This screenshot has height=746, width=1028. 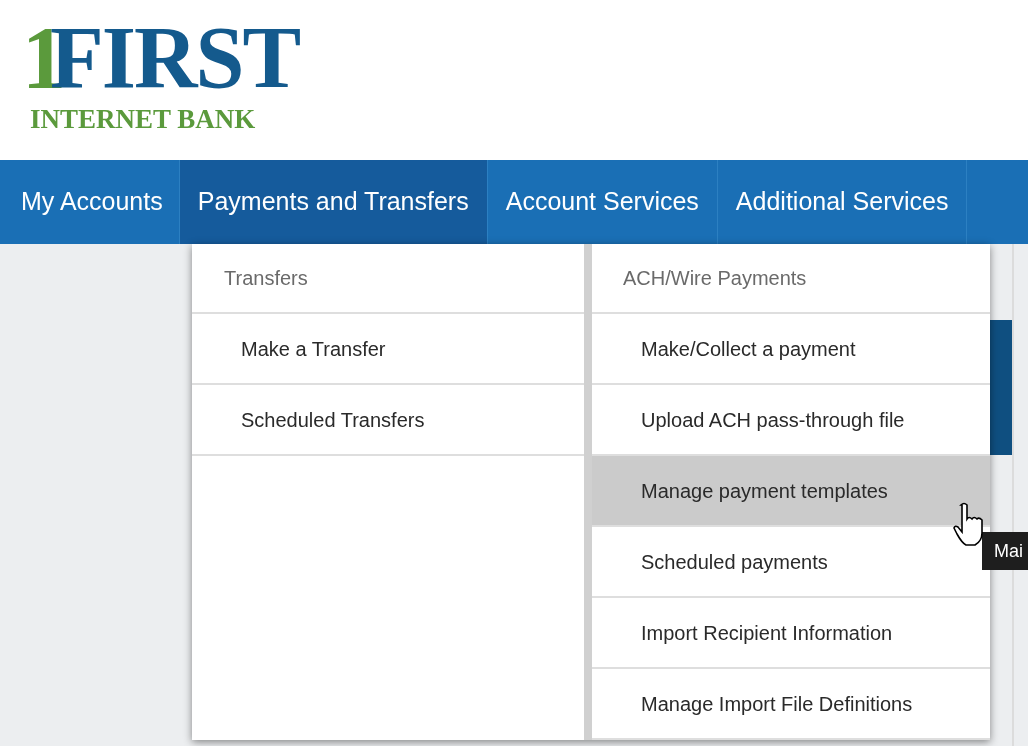 I want to click on menu-item: Scheduled Transfers, so click(x=388, y=420).